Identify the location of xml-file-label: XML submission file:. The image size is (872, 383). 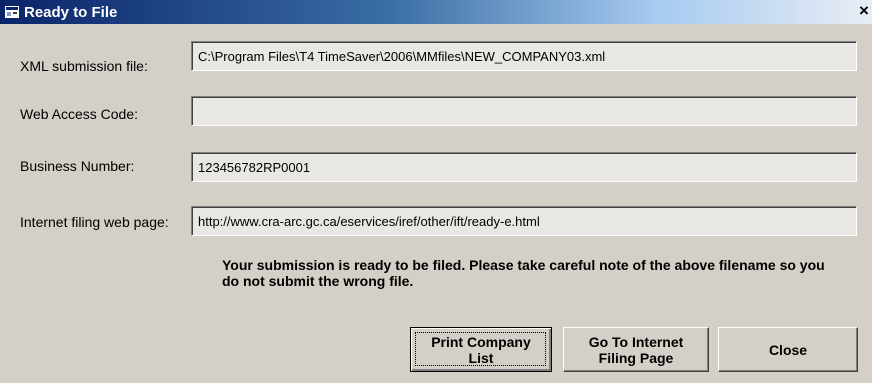
(84, 66).